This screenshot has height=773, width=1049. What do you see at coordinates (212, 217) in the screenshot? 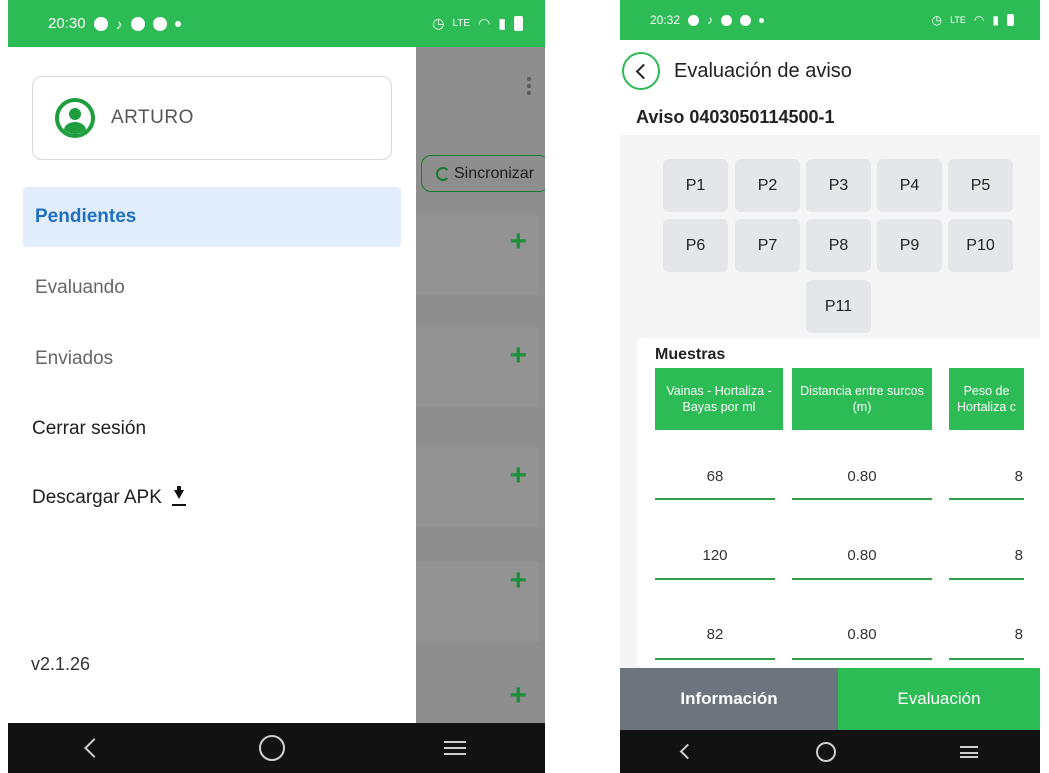
I see `menu-item-pendientes: Pendientes` at bounding box center [212, 217].